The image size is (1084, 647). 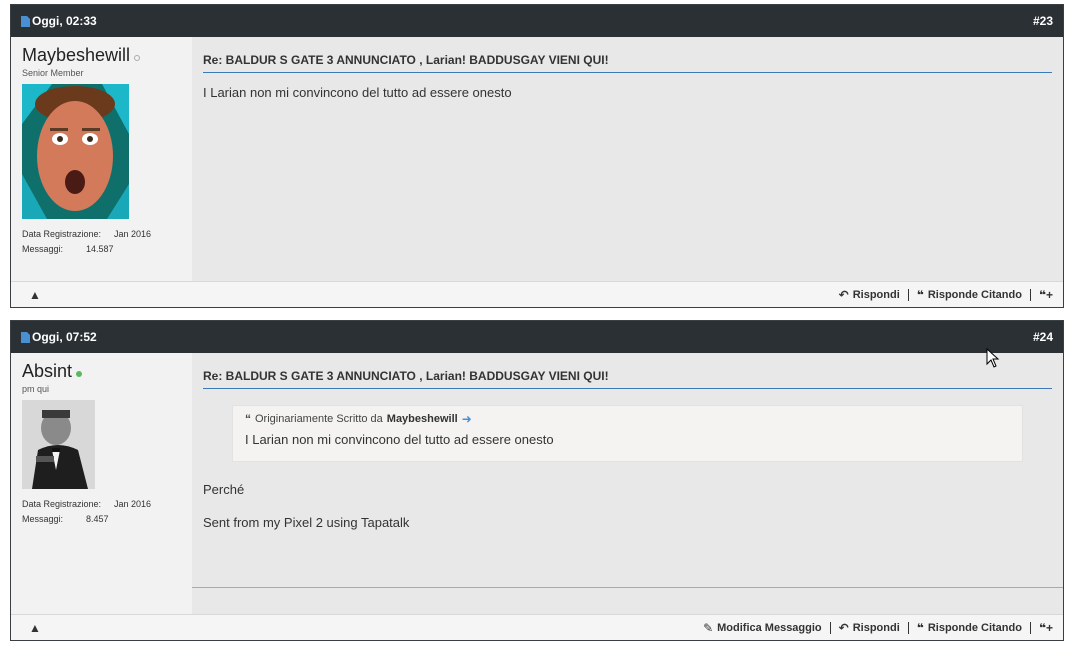 I want to click on post-footer: ▲ ↶ Rispondi ❝ Risponde Citando ❝+, so click(x=537, y=294).